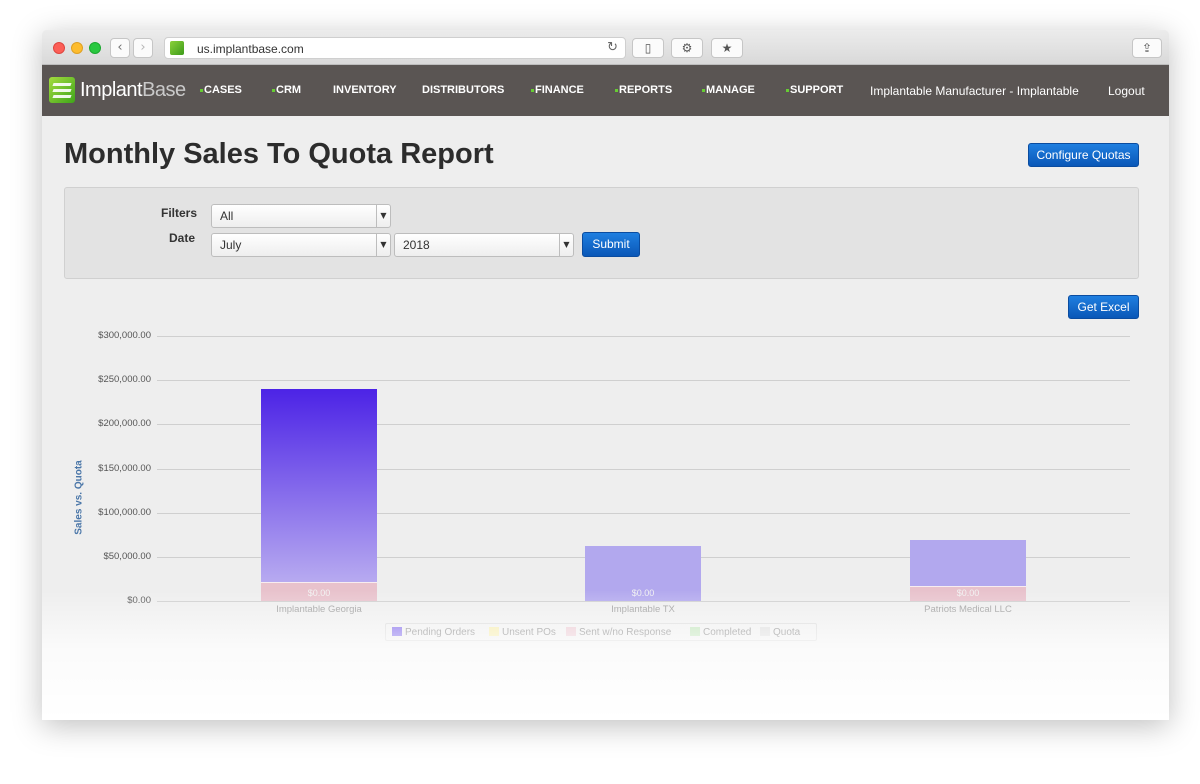  I want to click on submit-button: Submit, so click(611, 244).